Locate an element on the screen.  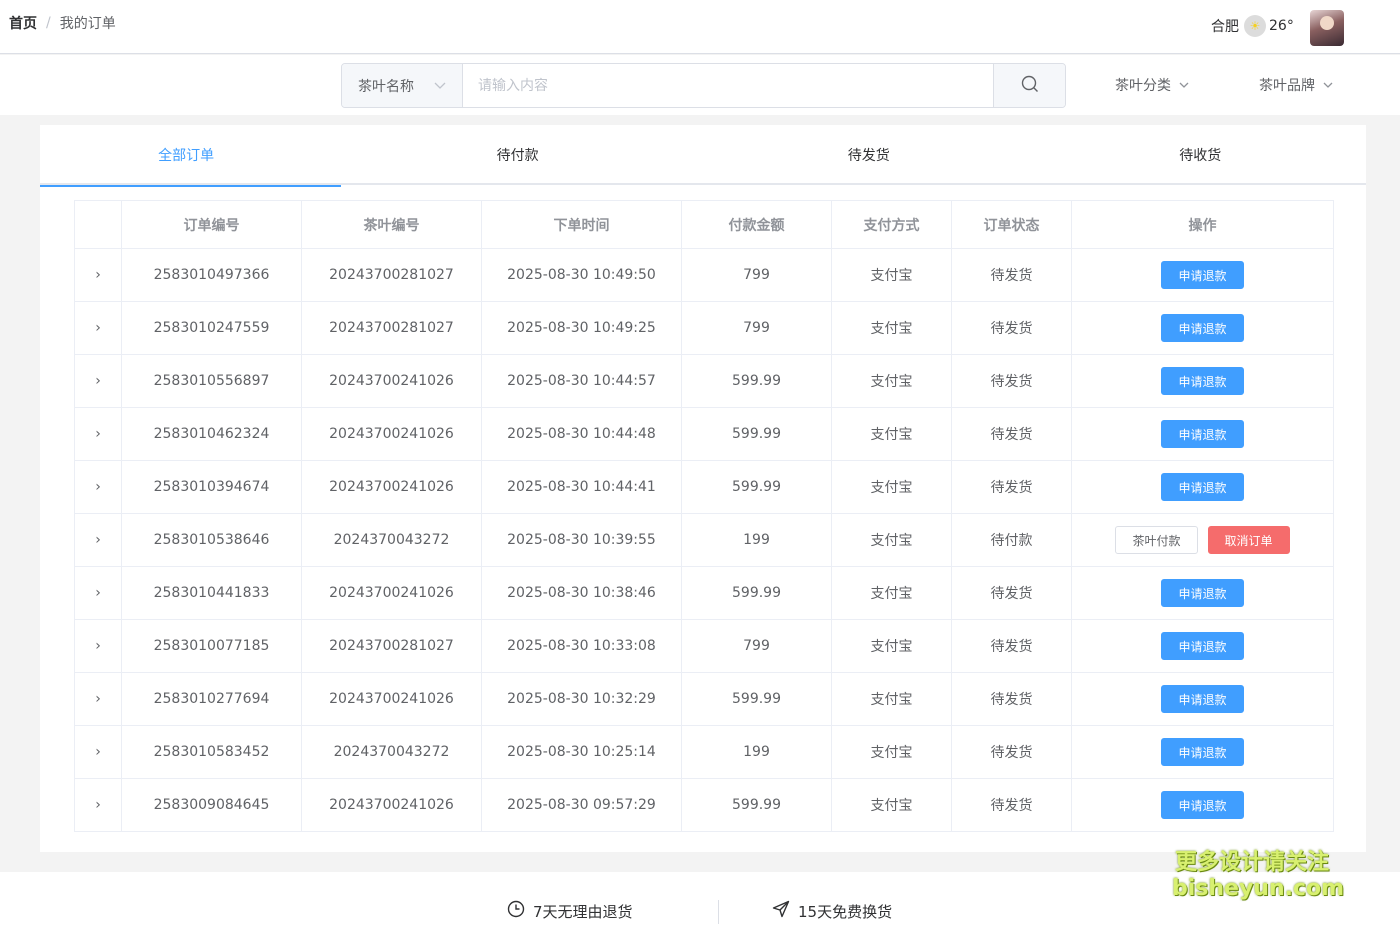
order-time-cell: 2025-08-30 10:49:25 is located at coordinates (581, 328).